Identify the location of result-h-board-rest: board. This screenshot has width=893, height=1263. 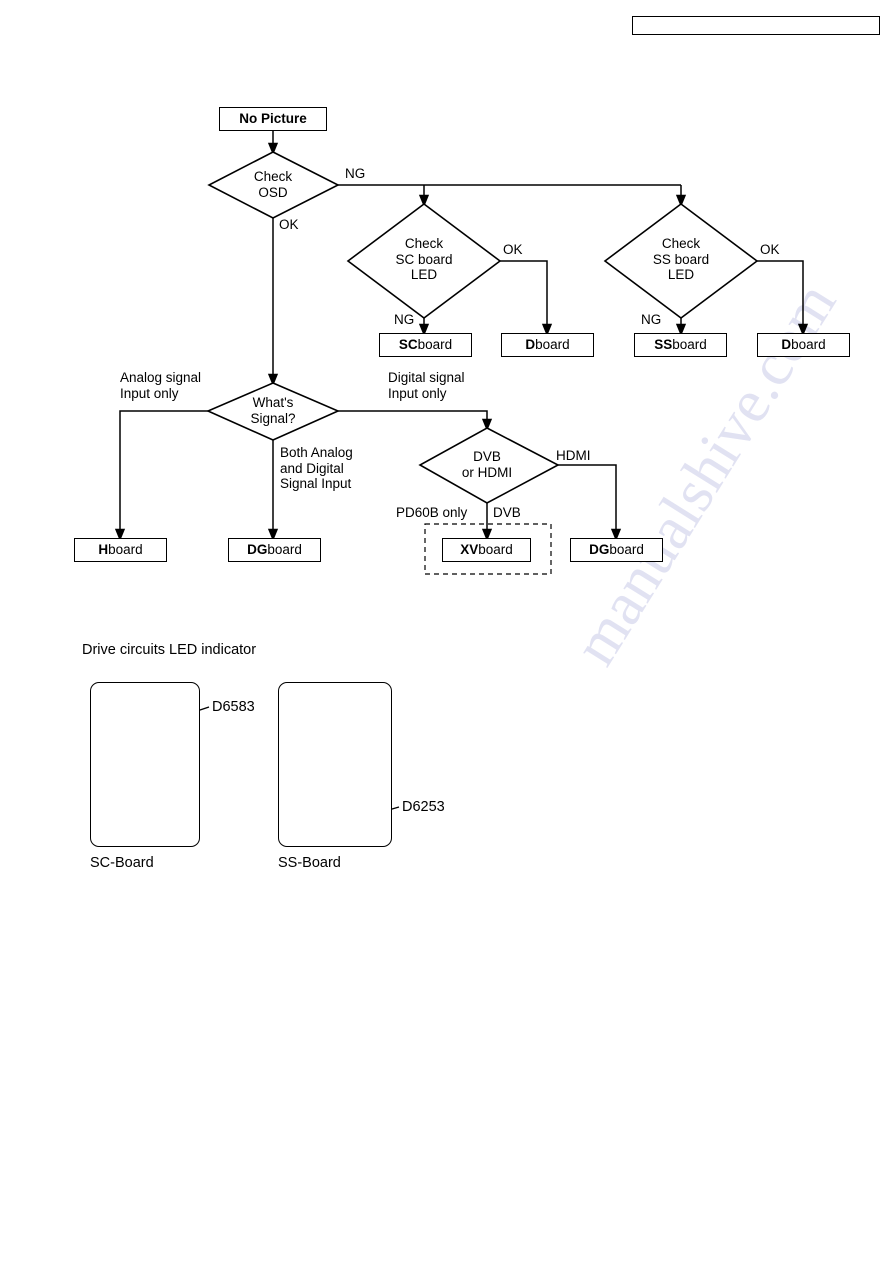
(125, 550).